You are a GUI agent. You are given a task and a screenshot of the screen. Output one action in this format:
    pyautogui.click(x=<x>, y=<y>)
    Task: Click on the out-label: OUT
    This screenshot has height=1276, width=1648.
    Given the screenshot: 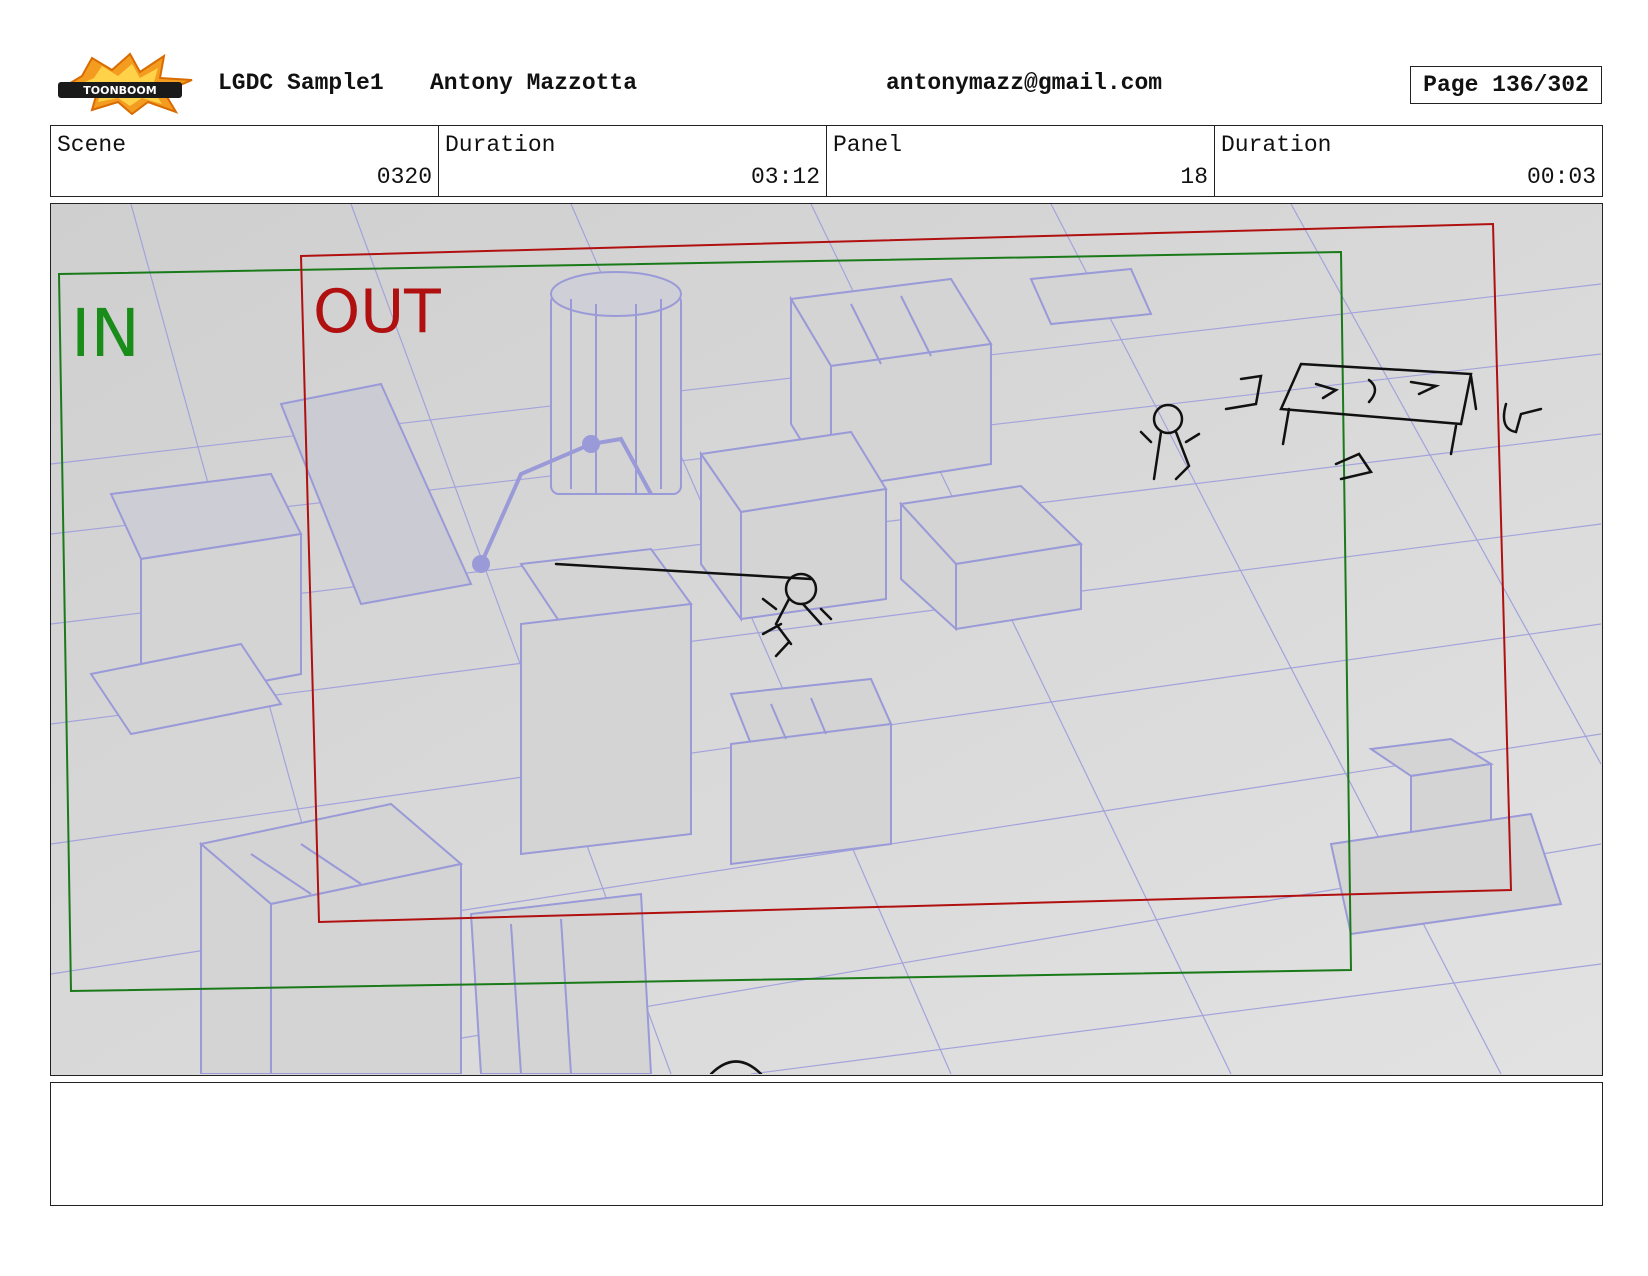 What is the action you would take?
    pyautogui.click(x=377, y=312)
    